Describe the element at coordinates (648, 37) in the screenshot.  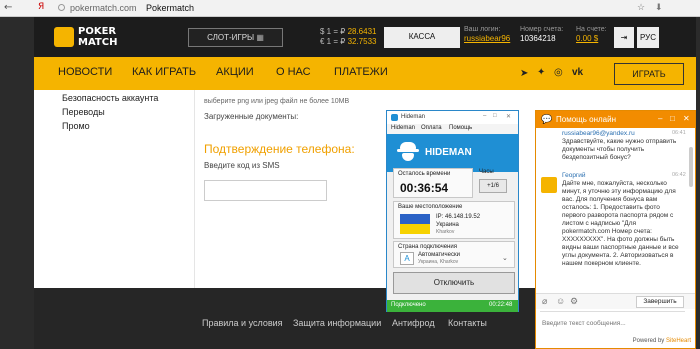
I see `language-button: РУС` at that location.